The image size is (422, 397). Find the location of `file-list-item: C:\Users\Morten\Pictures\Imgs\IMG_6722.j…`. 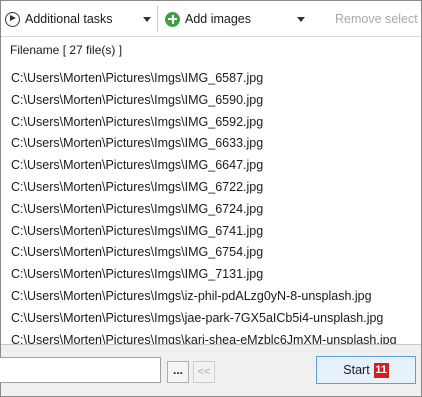

file-list-item: C:\Users\Morten\Pictures\Imgs\IMG_6722.j… is located at coordinates (216, 188).